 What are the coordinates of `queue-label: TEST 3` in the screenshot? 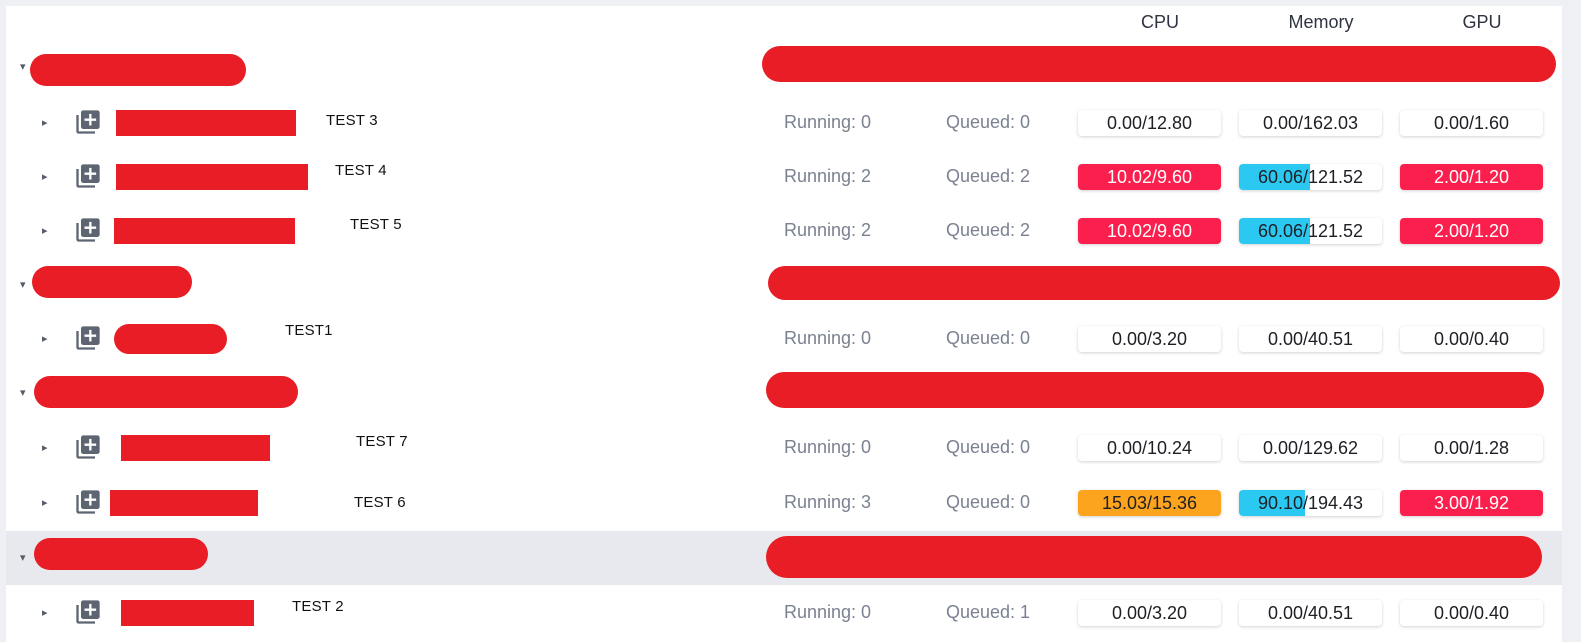 It's located at (352, 120).